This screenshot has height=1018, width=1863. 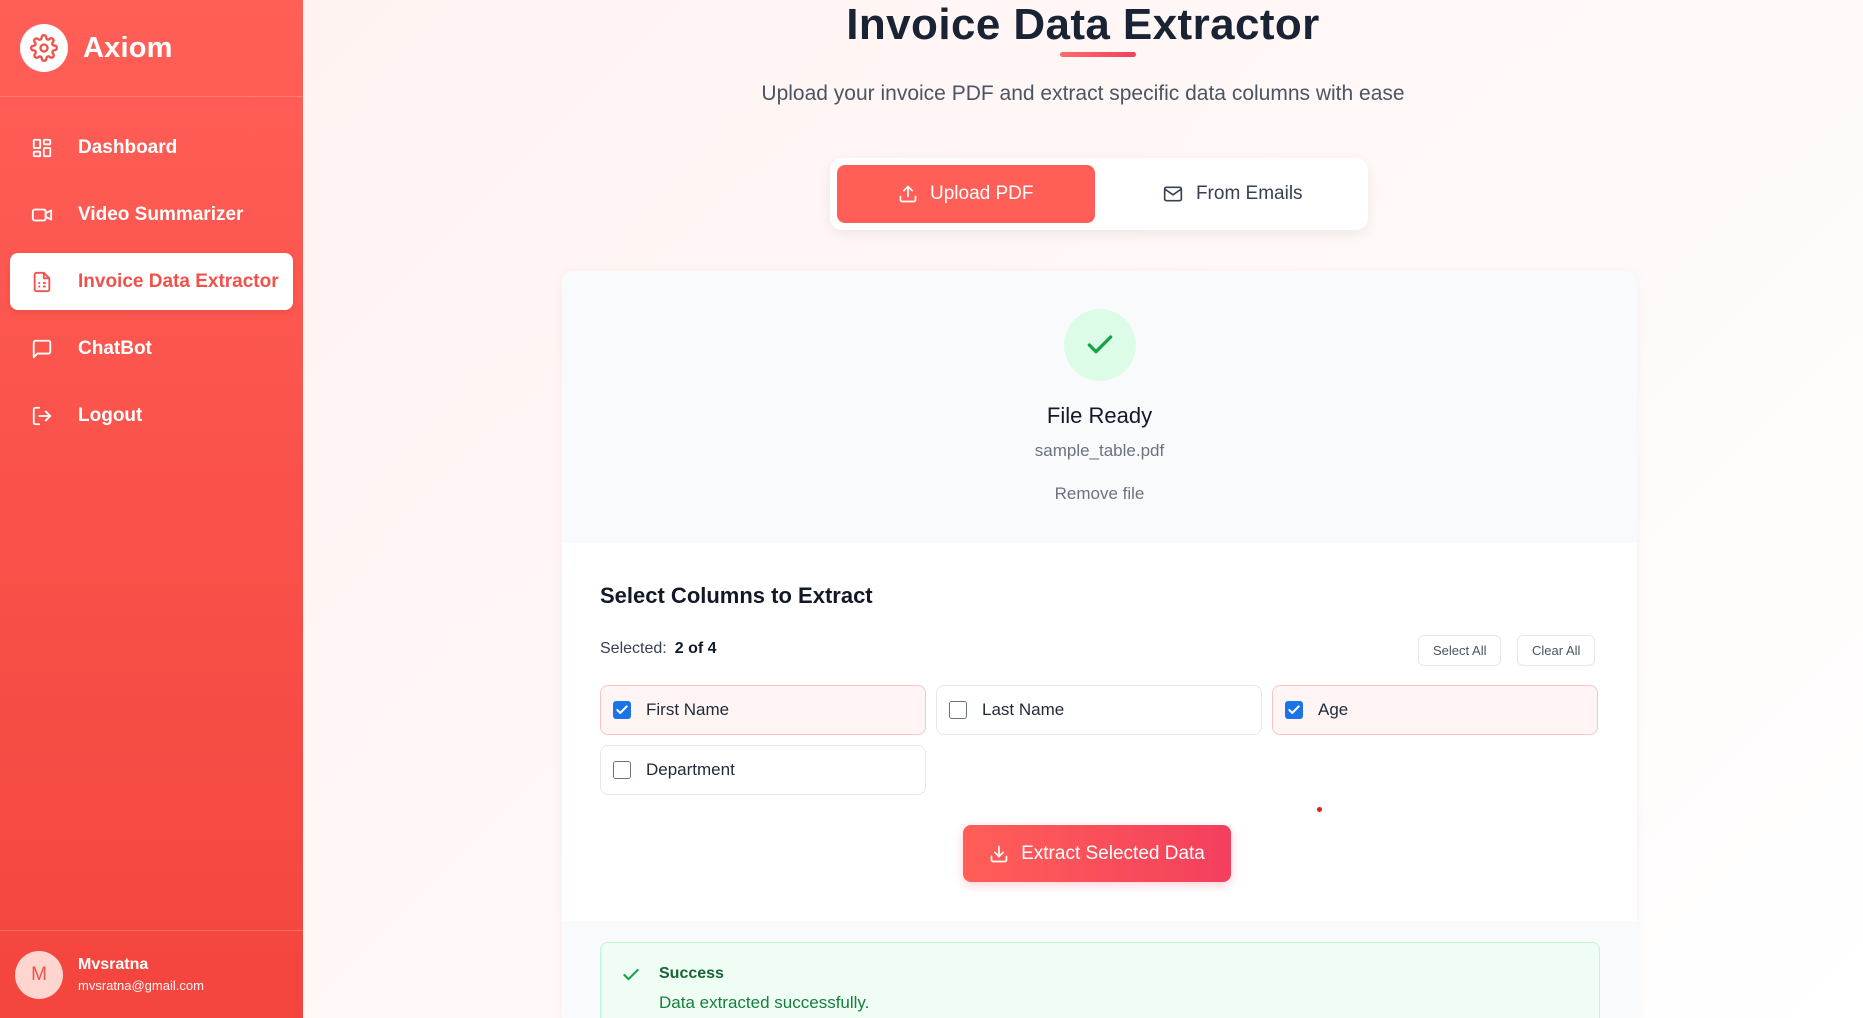 What do you see at coordinates (1113, 853) in the screenshot?
I see `extract-button-label: Extract Selected Data` at bounding box center [1113, 853].